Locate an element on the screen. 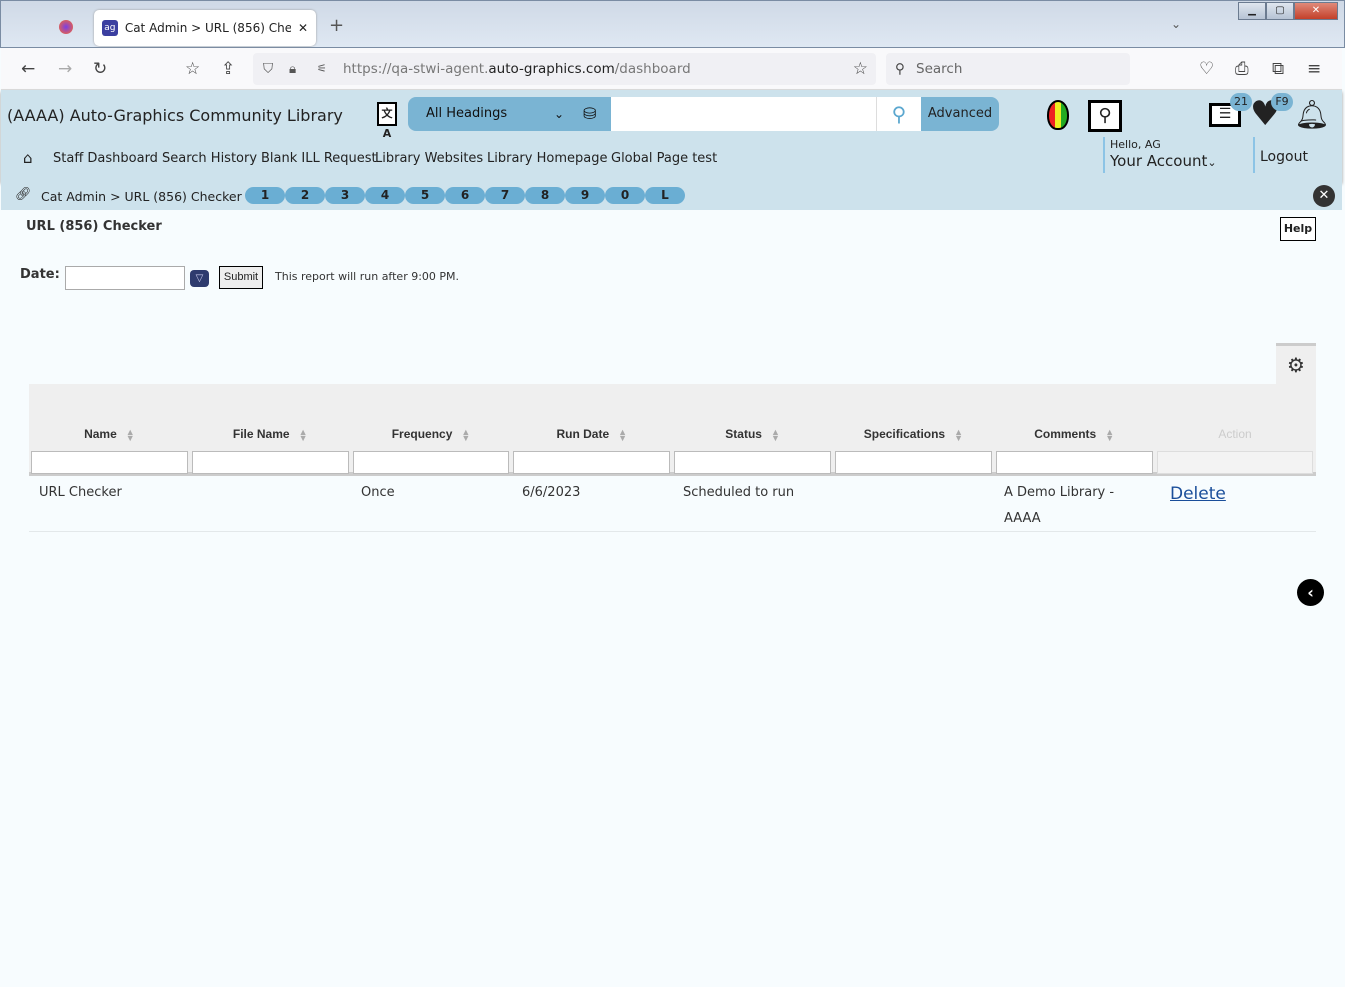  column-header: Name ▲ ▼ is located at coordinates (109, 434).